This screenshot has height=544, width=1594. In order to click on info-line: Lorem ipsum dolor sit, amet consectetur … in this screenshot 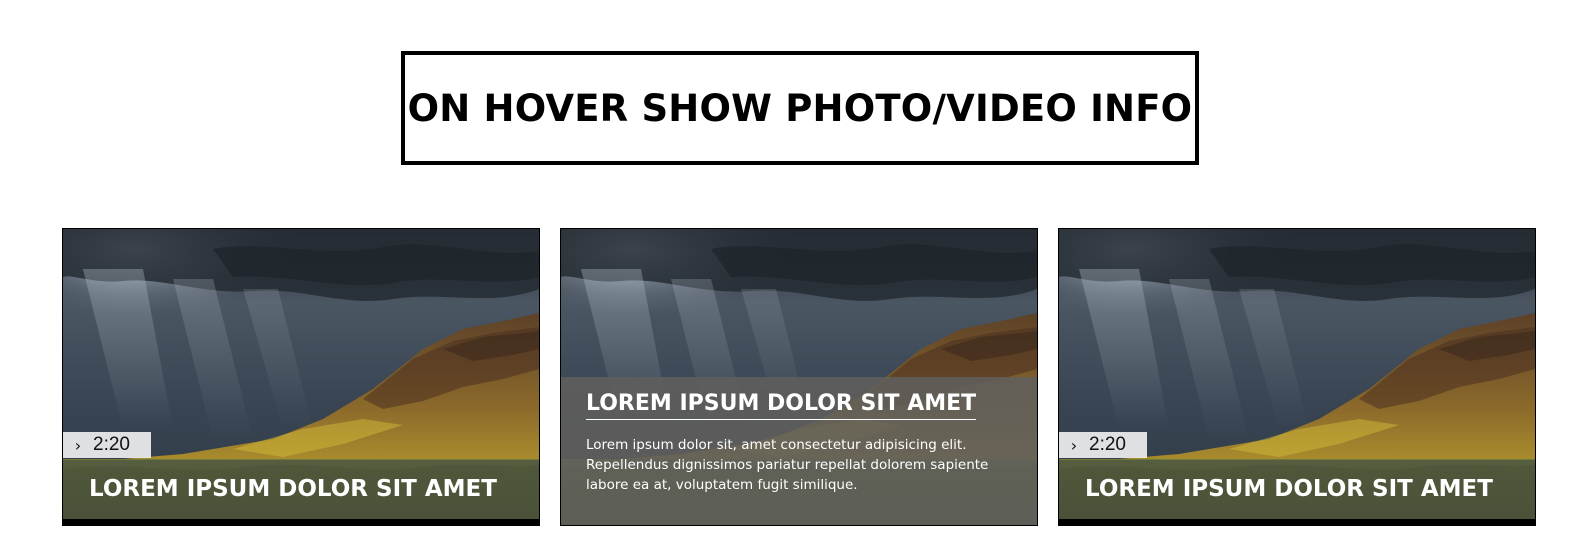, I will do `click(776, 445)`.